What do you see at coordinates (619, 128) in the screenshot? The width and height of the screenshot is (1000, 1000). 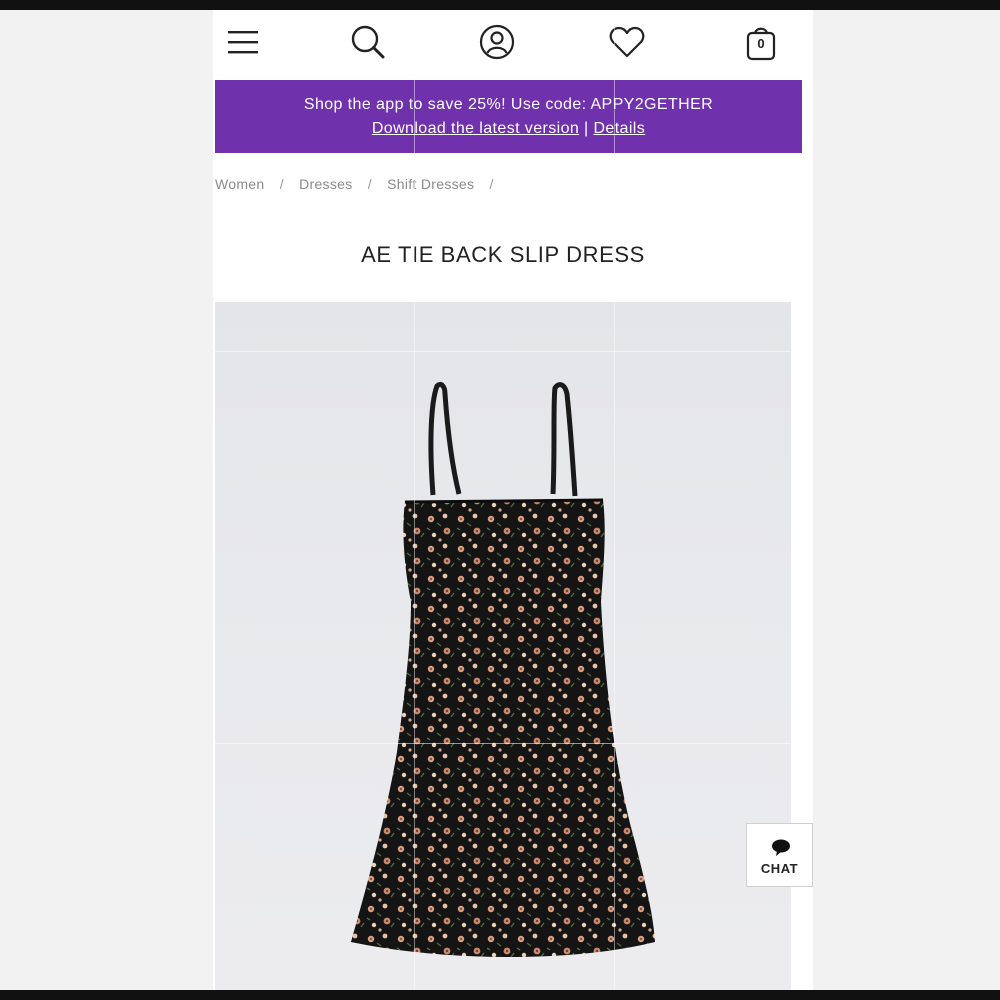 I see `details-link: Details` at bounding box center [619, 128].